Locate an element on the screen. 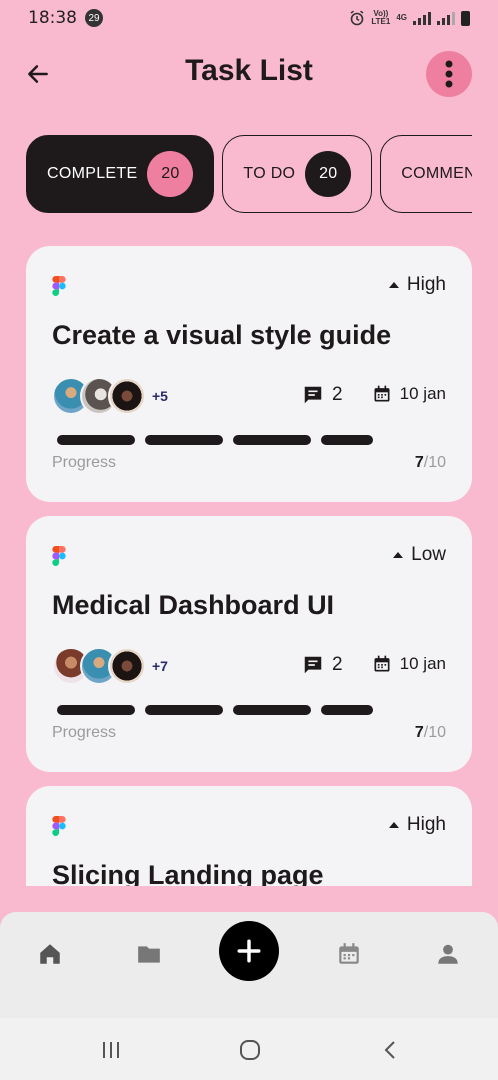 This screenshot has width=498, height=1080. assignee-avatars: +7 is located at coordinates (110, 666).